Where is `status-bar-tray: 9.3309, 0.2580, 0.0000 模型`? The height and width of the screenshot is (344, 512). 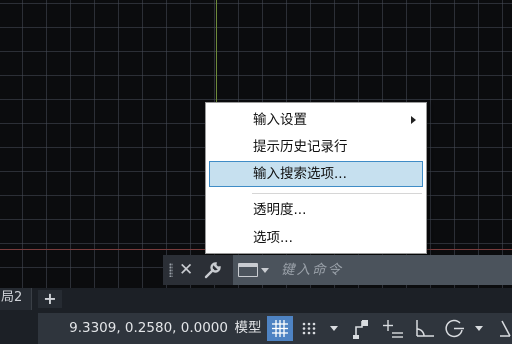 status-bar-tray: 9.3309, 0.2580, 0.0000 模型 is located at coordinates (275, 328).